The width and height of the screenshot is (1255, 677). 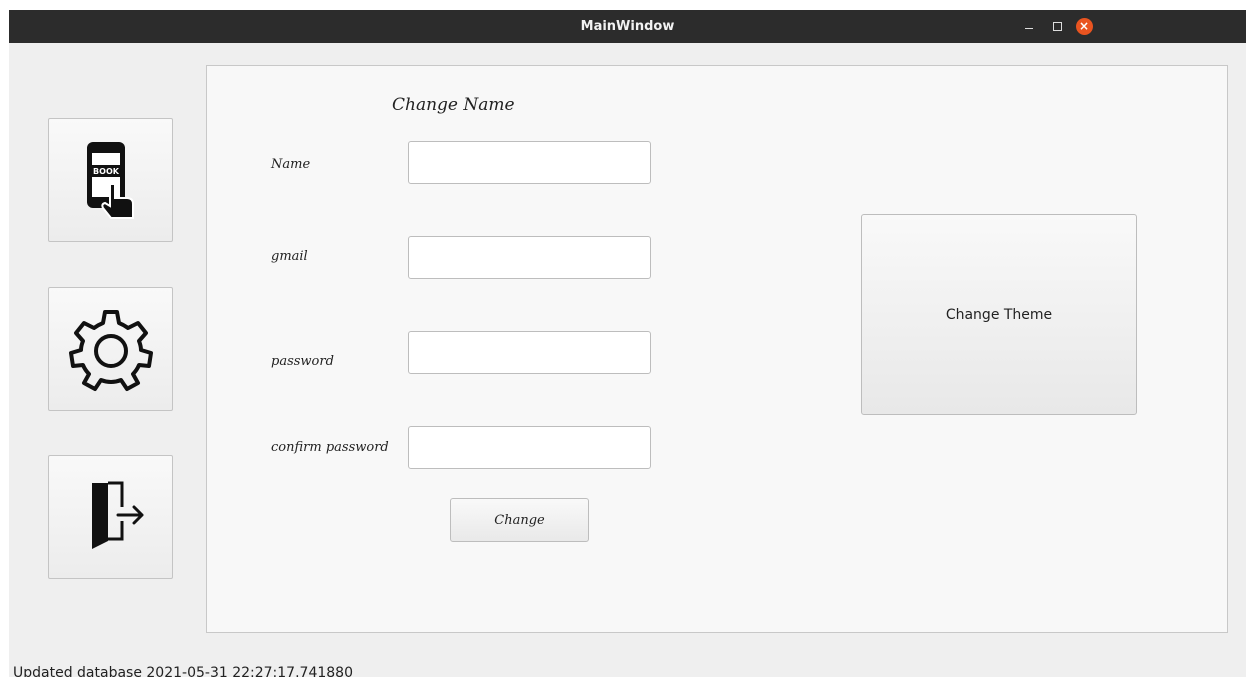 I want to click on sidebar-item-logout, so click(x=110, y=517).